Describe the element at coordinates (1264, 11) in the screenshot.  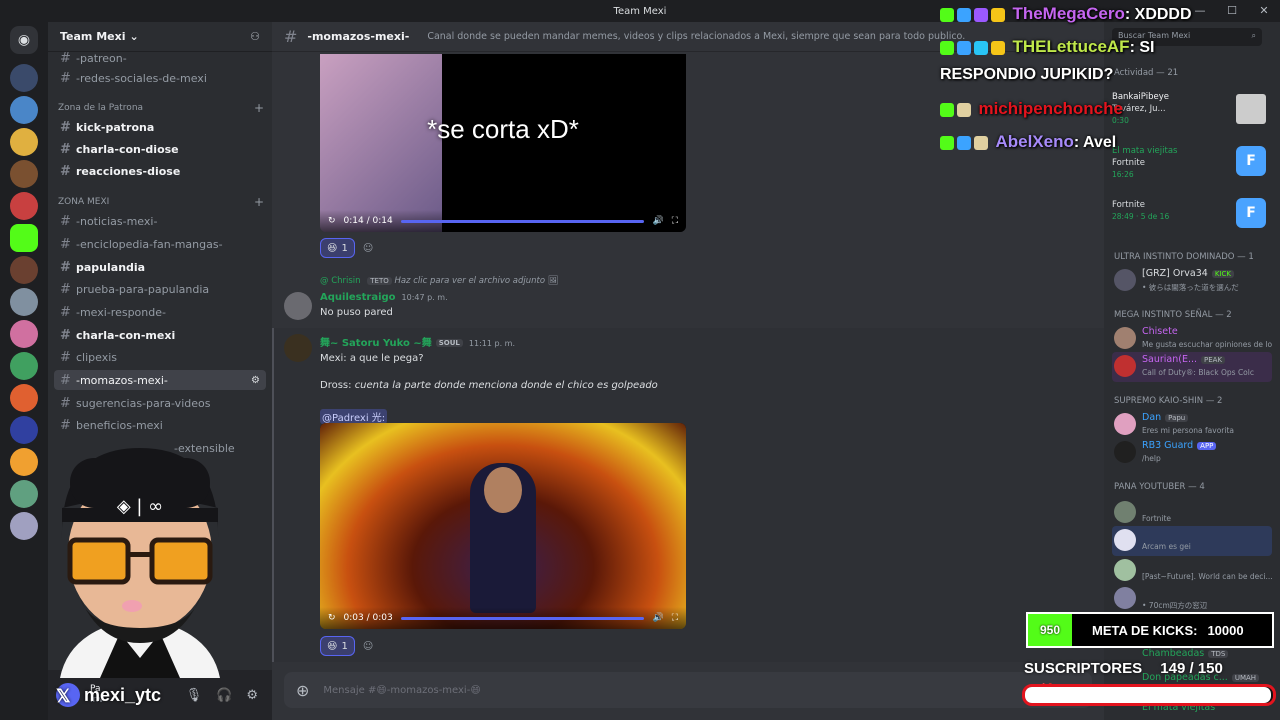
I see `close-button: ✕` at that location.